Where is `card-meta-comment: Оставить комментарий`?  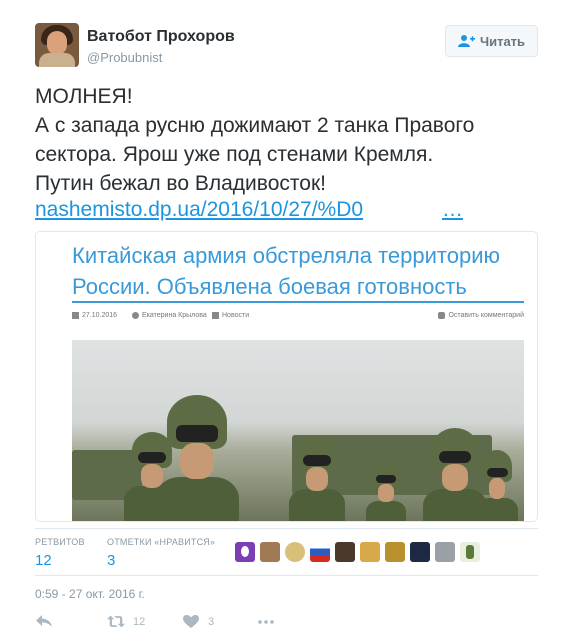
card-meta-comment: Оставить комментарий is located at coordinates (481, 315).